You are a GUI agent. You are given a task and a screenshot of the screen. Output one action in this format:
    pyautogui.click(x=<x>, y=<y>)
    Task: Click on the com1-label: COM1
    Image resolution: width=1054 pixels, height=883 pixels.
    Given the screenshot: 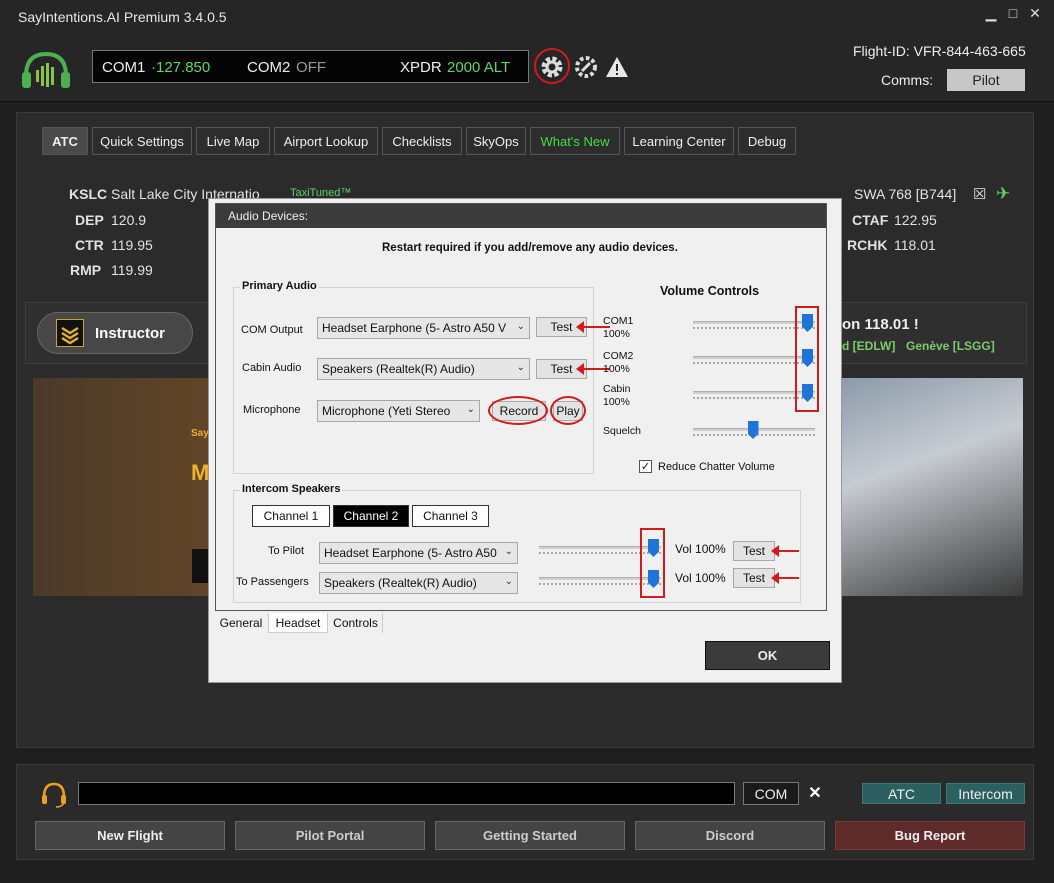 What is the action you would take?
    pyautogui.click(x=124, y=67)
    